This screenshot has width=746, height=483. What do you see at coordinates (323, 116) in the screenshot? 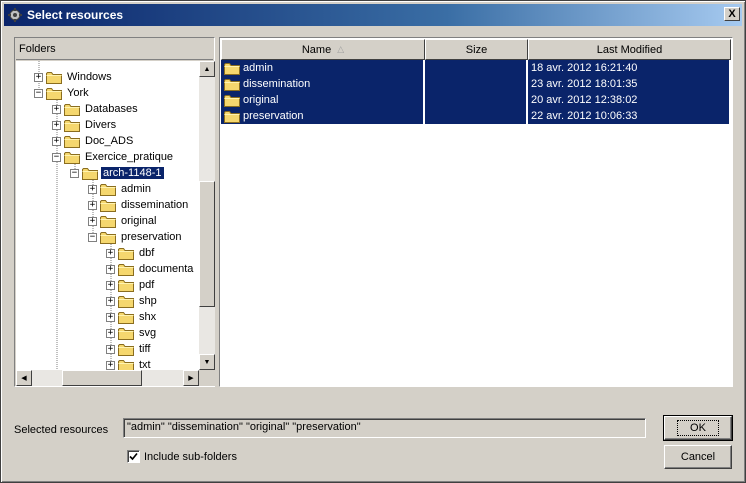
I see `cell-name: preservation` at bounding box center [323, 116].